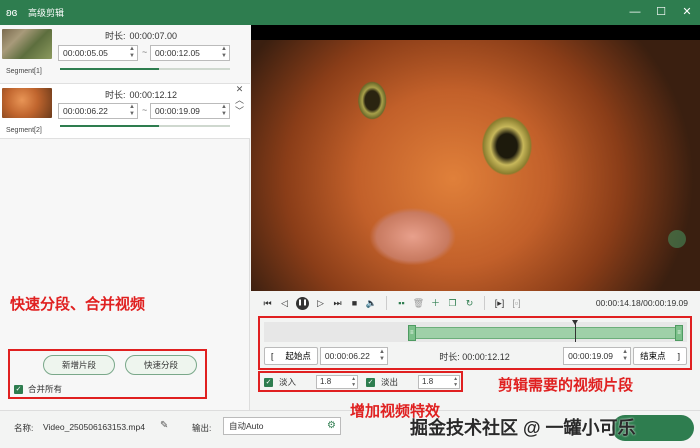 The image size is (700, 448). Describe the element at coordinates (486, 356) in the screenshot. I see `trim-duration-value: 00:00:12.12` at that location.